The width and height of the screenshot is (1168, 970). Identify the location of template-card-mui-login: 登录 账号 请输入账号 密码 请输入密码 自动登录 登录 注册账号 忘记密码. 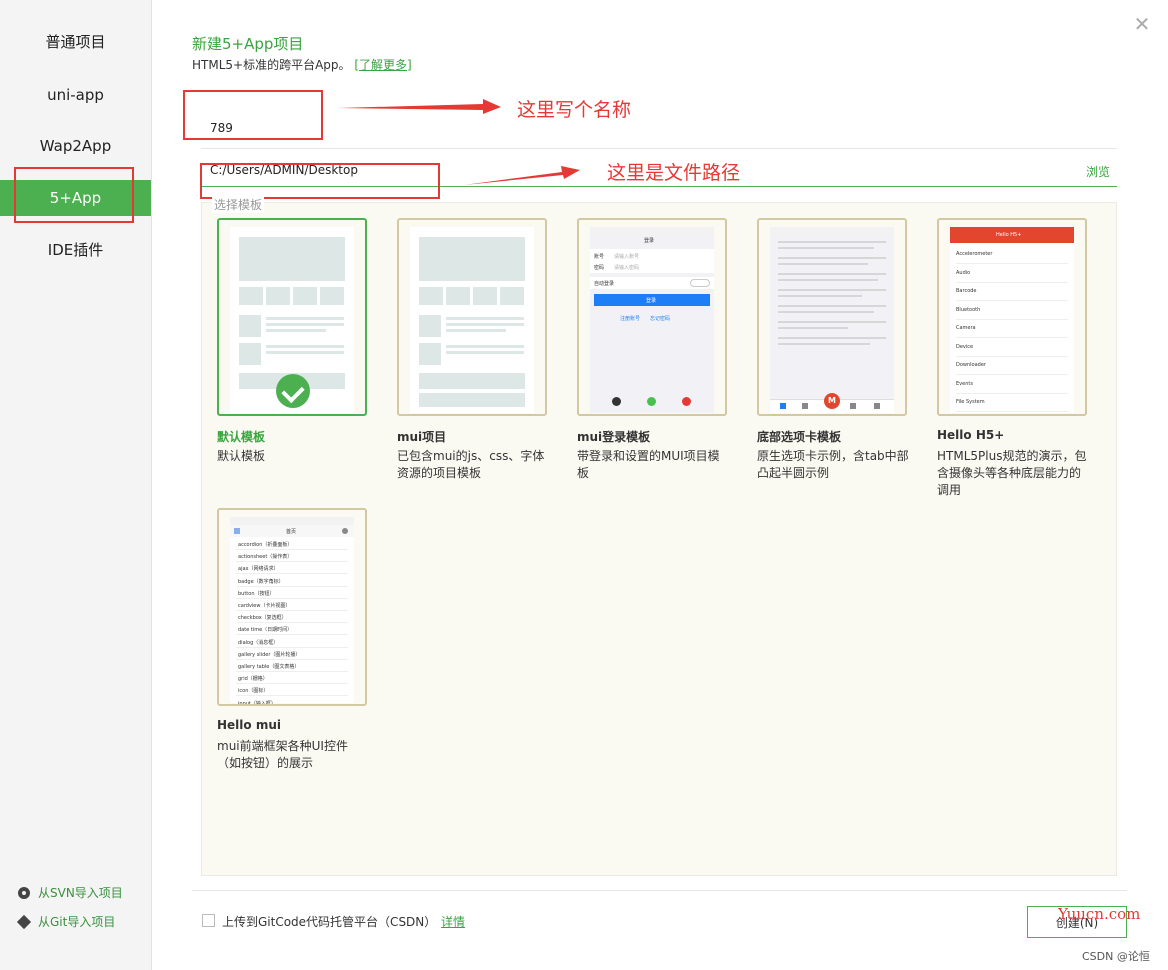
(652, 317).